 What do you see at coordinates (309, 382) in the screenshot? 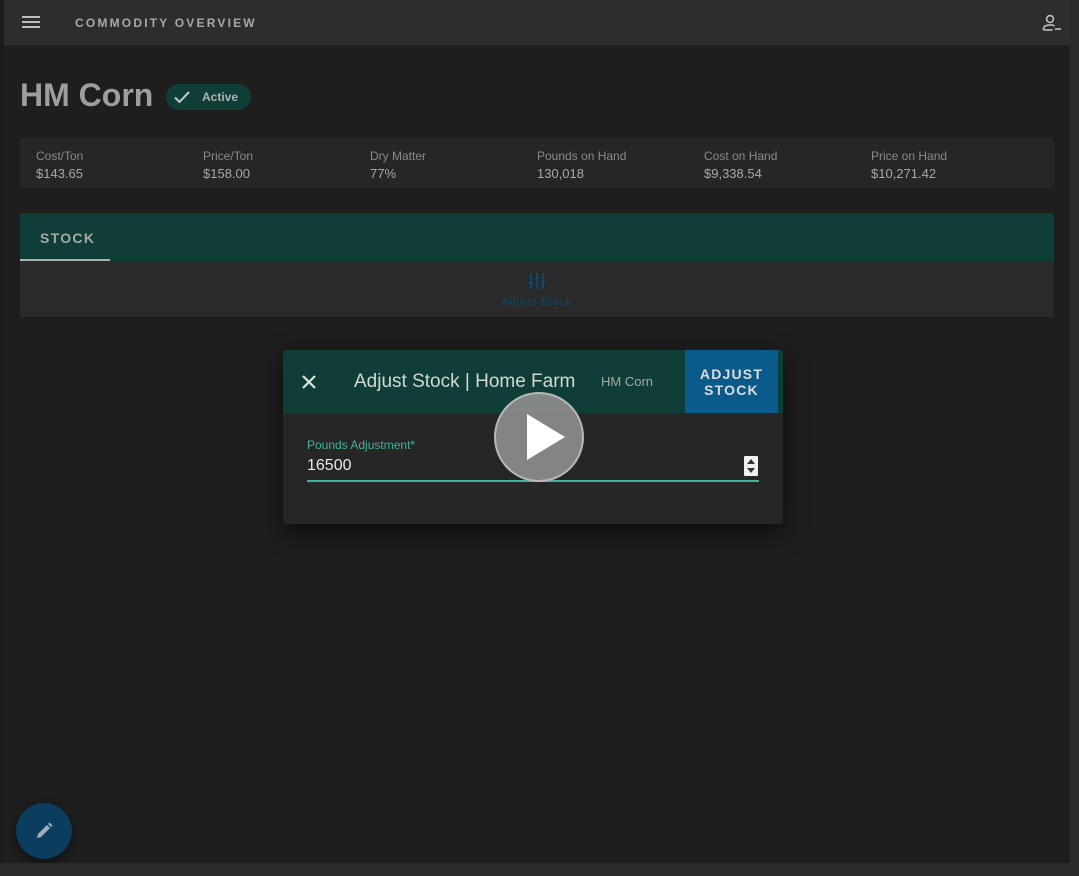
I see `close-icon` at bounding box center [309, 382].